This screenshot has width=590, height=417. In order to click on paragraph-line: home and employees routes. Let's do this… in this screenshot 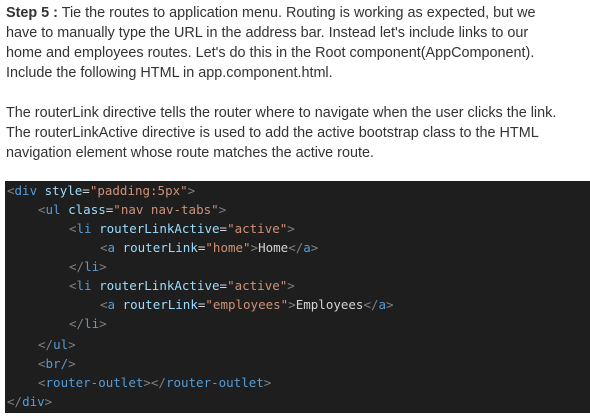, I will do `click(270, 53)`.